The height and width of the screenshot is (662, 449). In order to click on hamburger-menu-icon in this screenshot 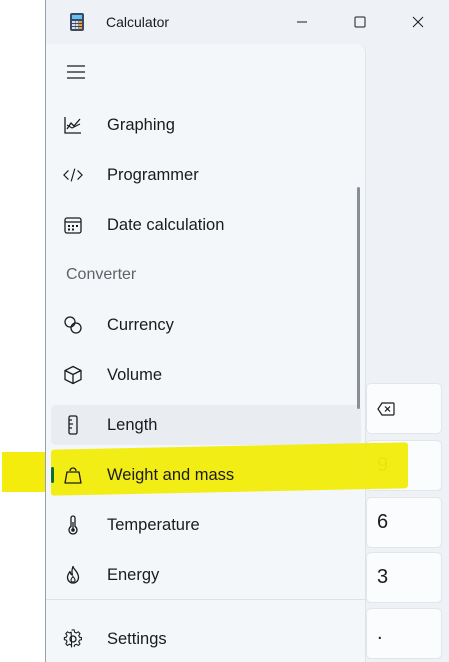, I will do `click(76, 72)`.